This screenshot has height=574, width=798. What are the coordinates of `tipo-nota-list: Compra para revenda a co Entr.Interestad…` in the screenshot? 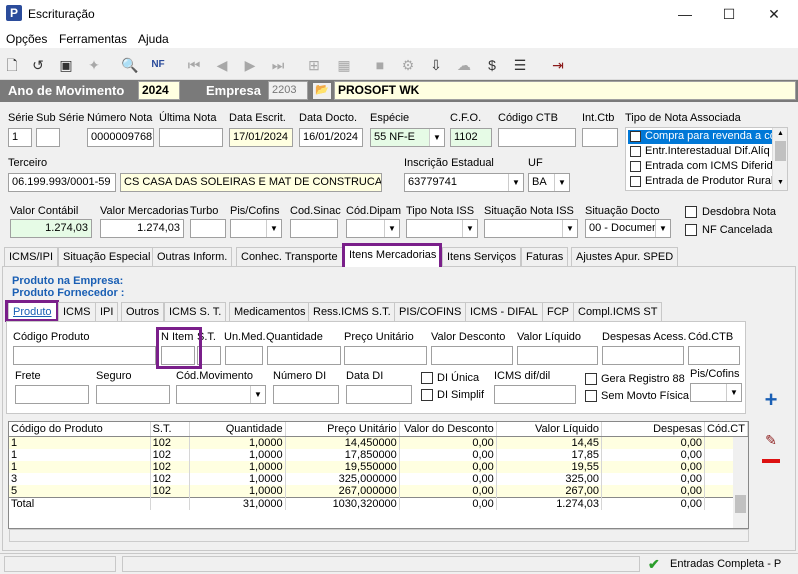 It's located at (706, 159).